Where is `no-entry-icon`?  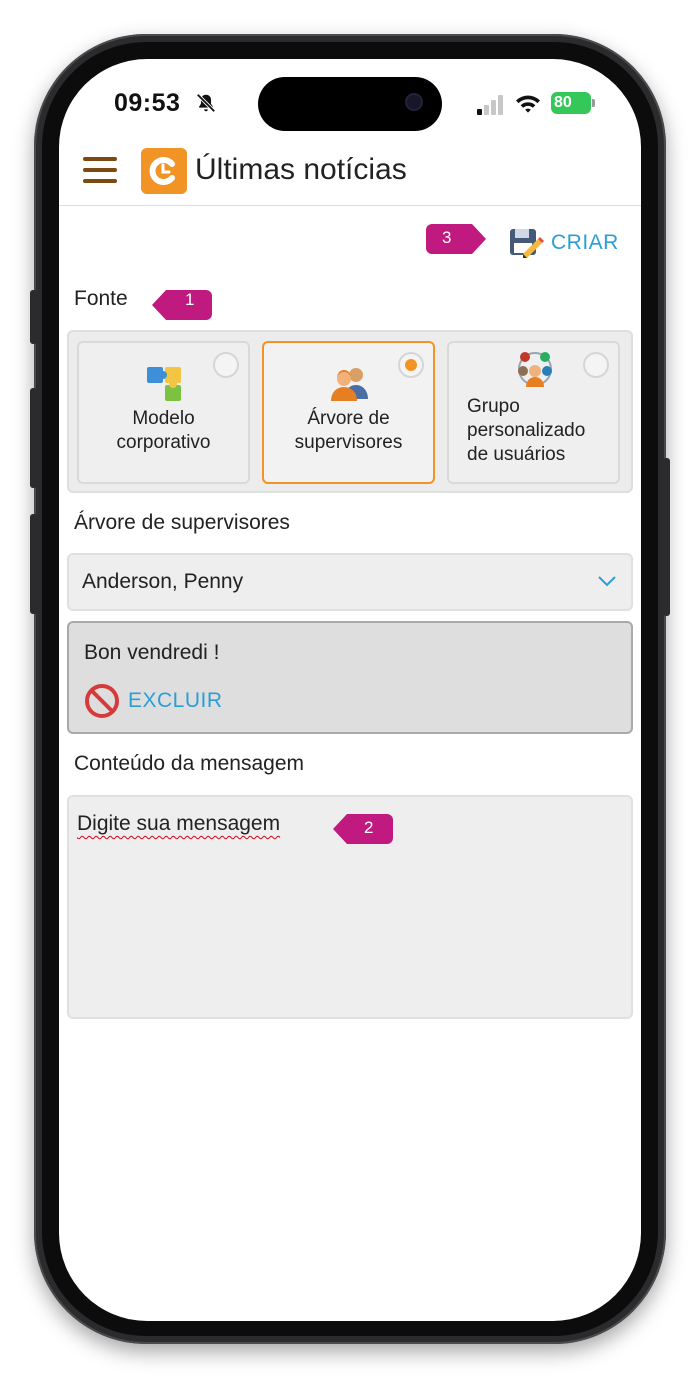 no-entry-icon is located at coordinates (102, 701).